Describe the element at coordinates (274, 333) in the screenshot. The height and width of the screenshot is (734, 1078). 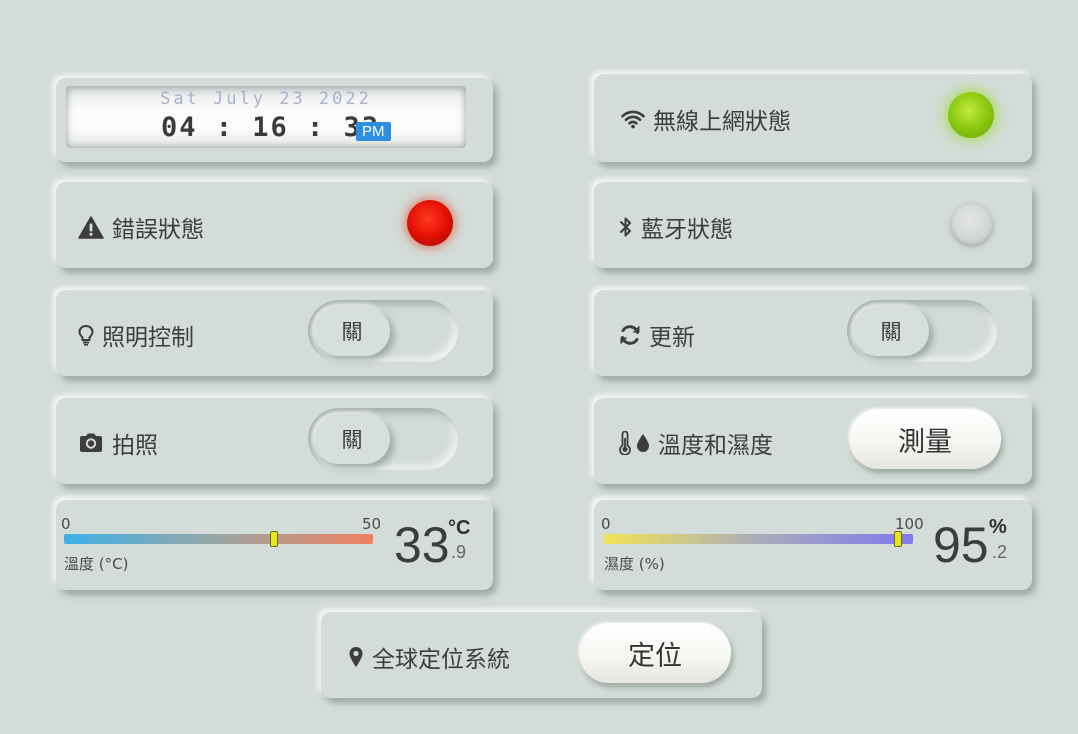
I see `lighting-control-card: 照明控制 關` at that location.